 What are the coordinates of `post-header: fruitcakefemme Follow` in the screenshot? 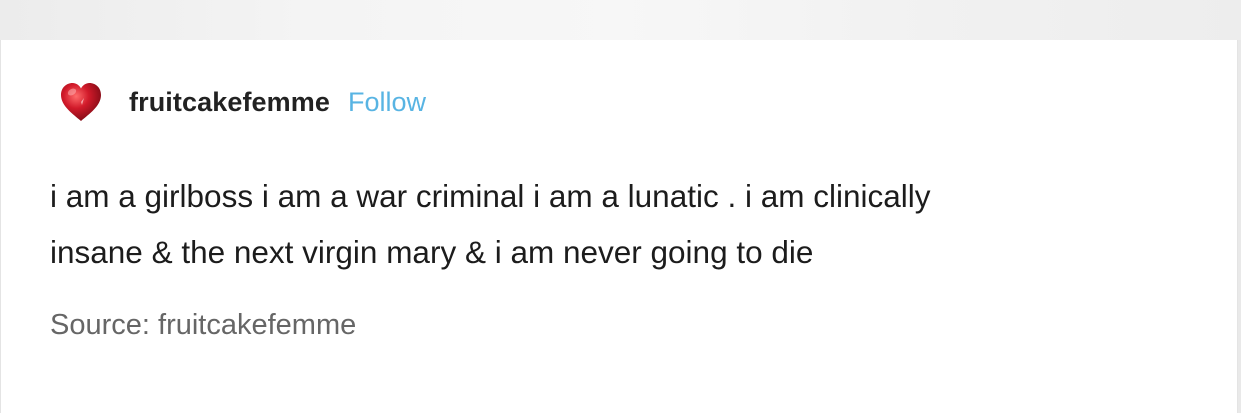 It's located at (241, 102).